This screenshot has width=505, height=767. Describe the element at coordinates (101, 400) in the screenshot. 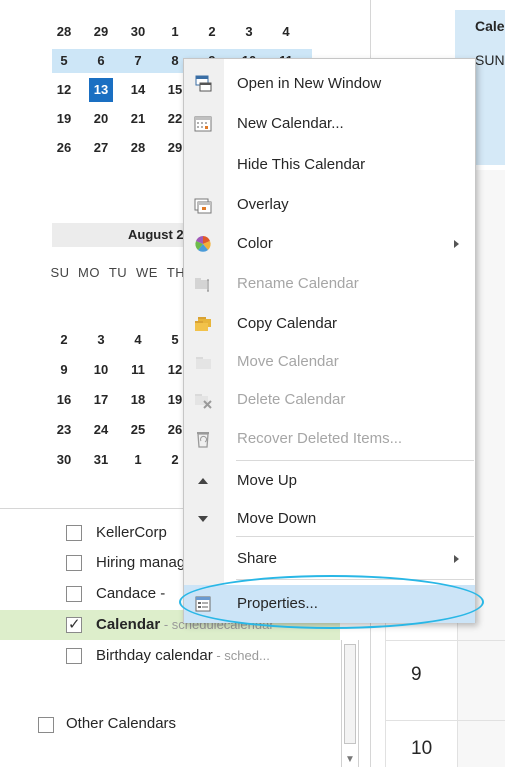

I see `mini-calendar-day: 17` at that location.